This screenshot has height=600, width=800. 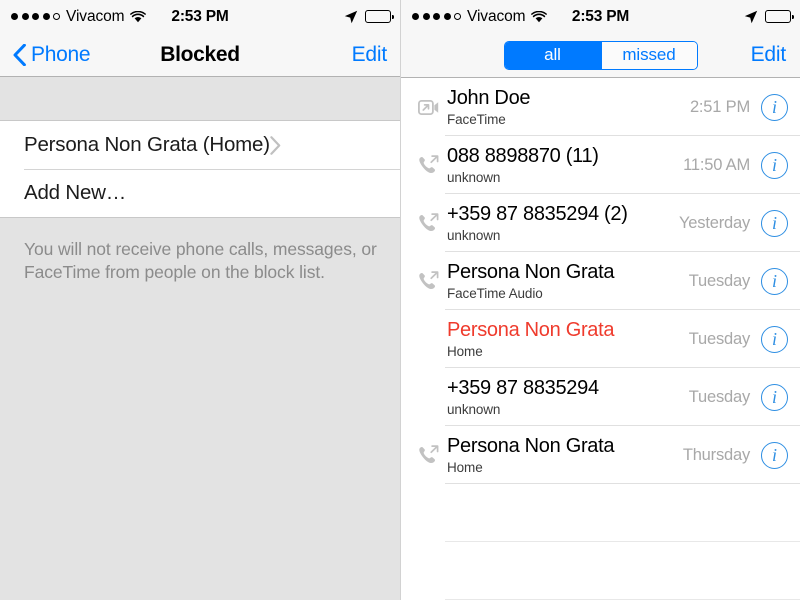 I want to click on call-text-group: Persona Non Grata FaceTime Audio, so click(x=567, y=281).